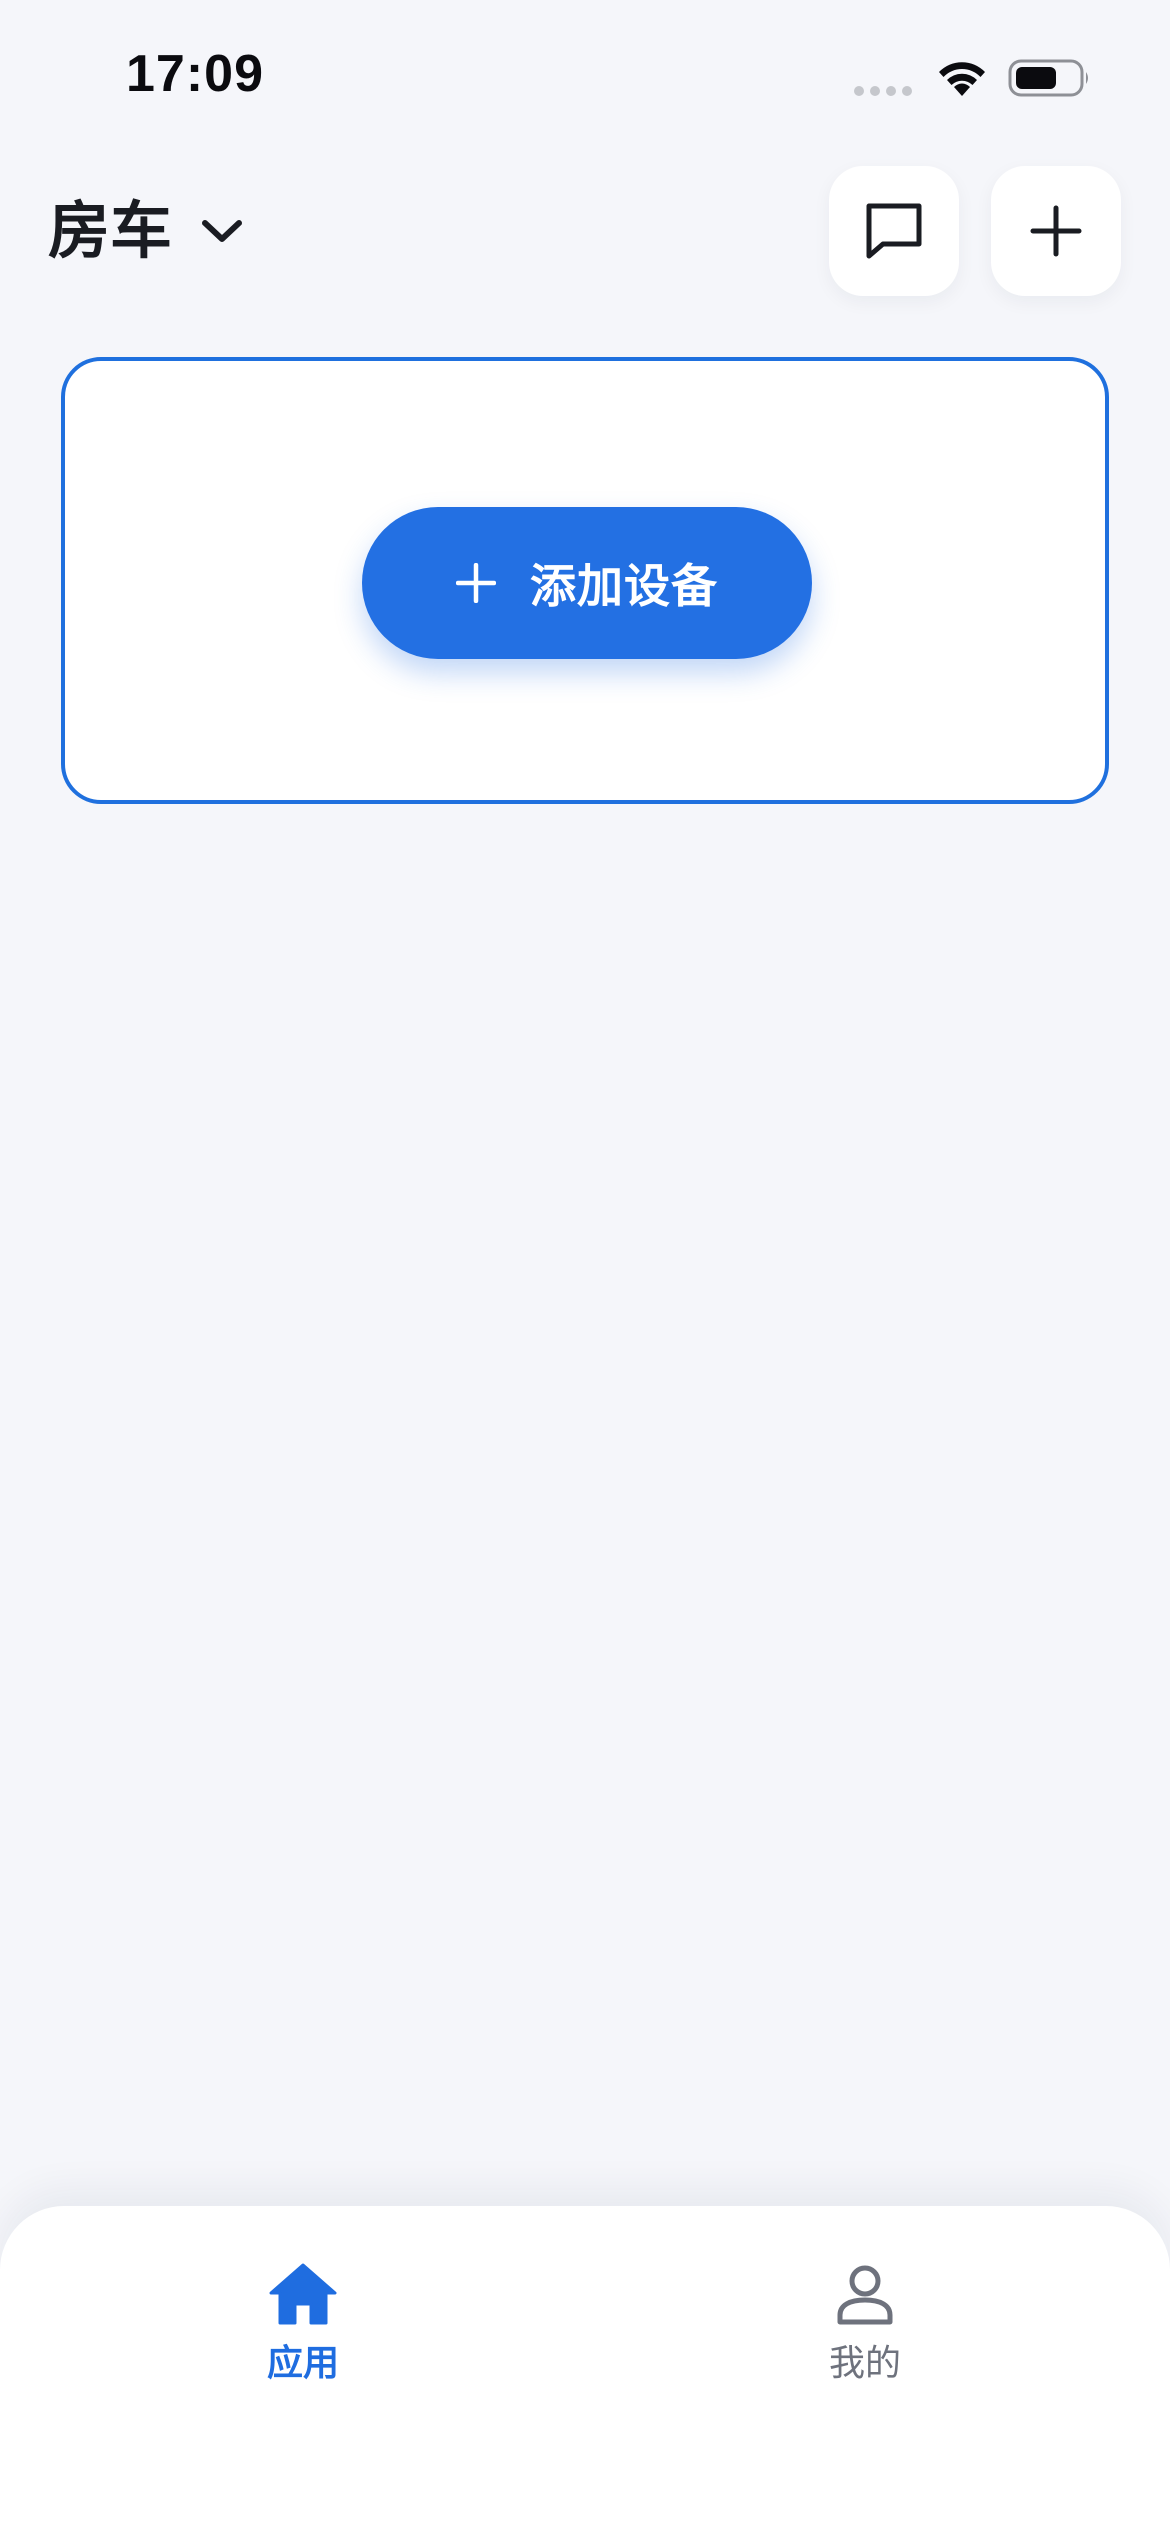 Image resolution: width=1170 pixels, height=2532 pixels. What do you see at coordinates (883, 91) in the screenshot?
I see `cellular-signal-icon` at bounding box center [883, 91].